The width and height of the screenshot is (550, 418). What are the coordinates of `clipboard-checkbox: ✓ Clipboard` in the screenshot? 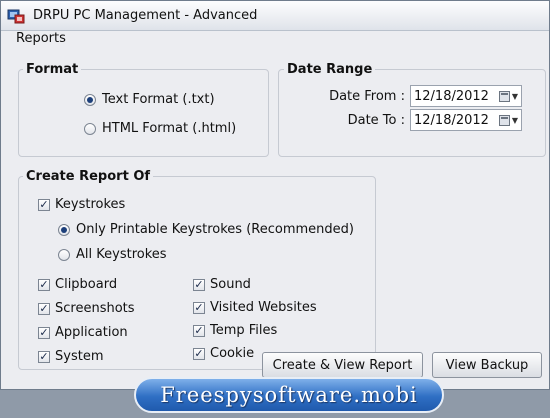 It's located at (77, 284).